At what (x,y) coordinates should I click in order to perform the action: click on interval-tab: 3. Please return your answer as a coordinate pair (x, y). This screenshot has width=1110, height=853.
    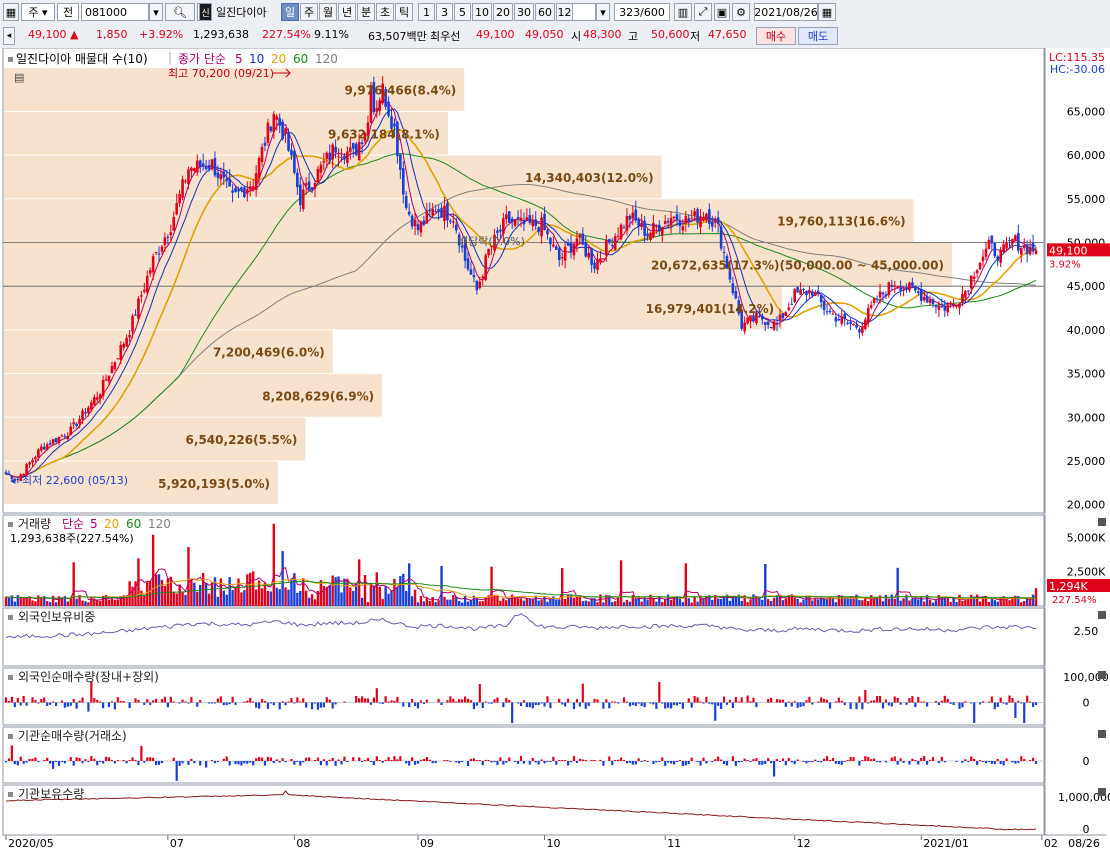
    Looking at the image, I should click on (444, 12).